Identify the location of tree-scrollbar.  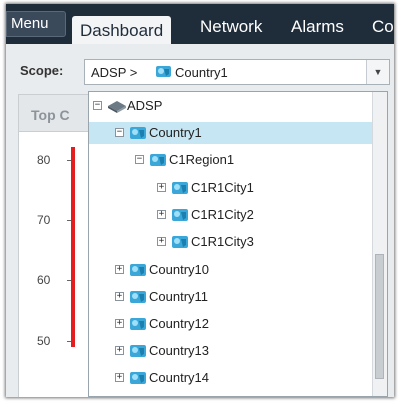
(379, 244).